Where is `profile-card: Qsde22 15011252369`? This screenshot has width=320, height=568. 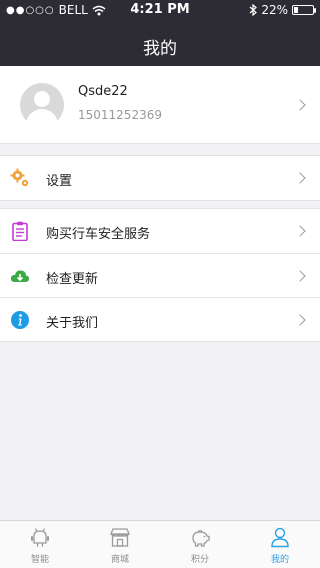
profile-card: Qsde22 15011252369 is located at coordinates (160, 105).